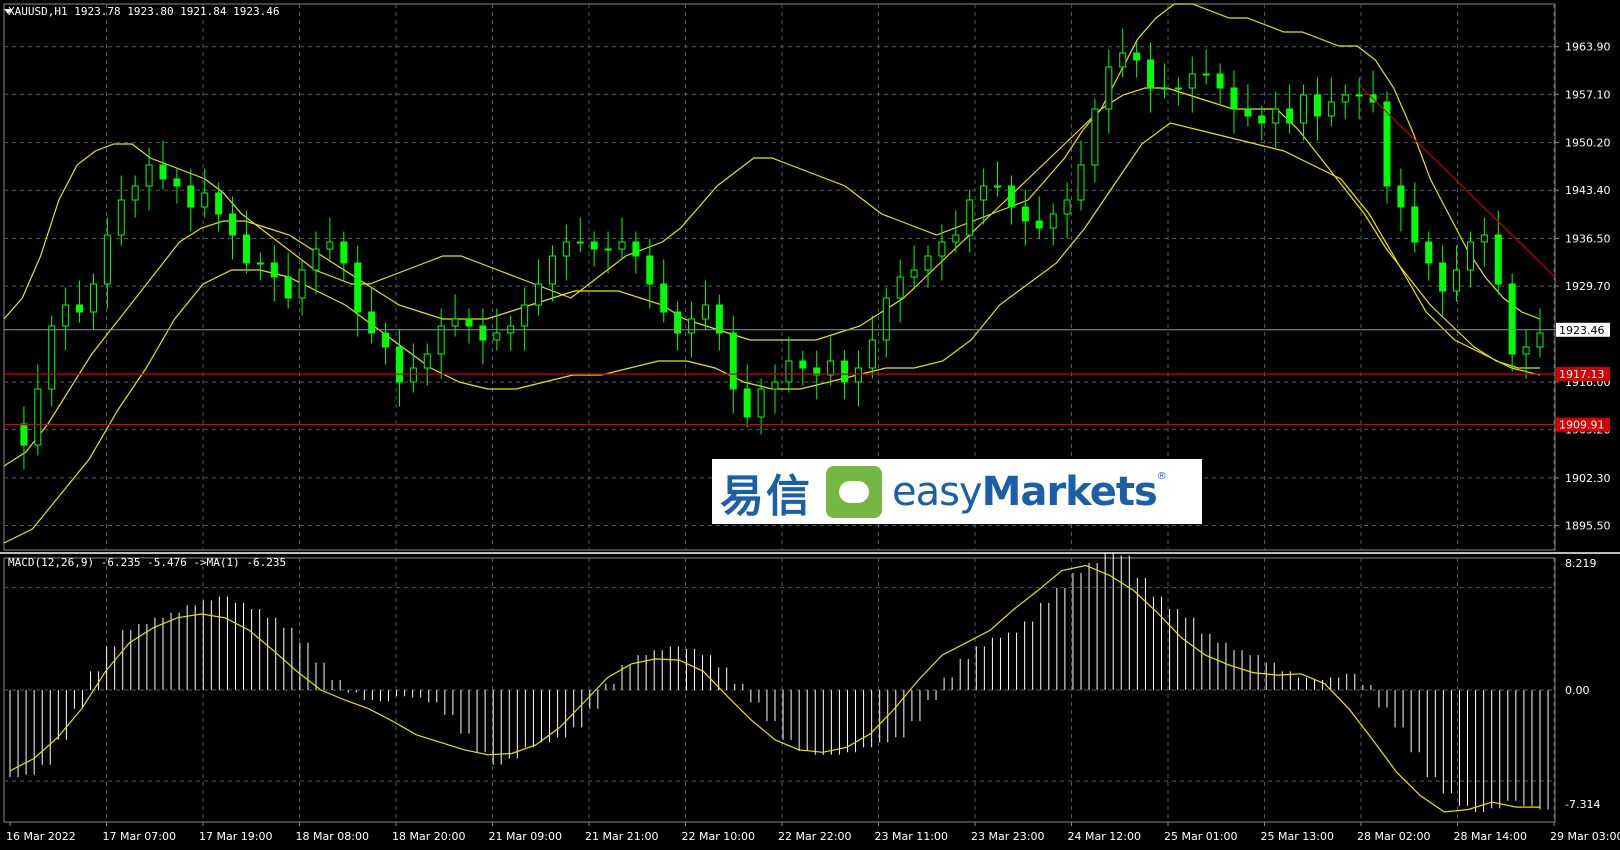 Image resolution: width=1620 pixels, height=850 pixels. I want to click on time-label: 18 Mar 08:00, so click(332, 836).